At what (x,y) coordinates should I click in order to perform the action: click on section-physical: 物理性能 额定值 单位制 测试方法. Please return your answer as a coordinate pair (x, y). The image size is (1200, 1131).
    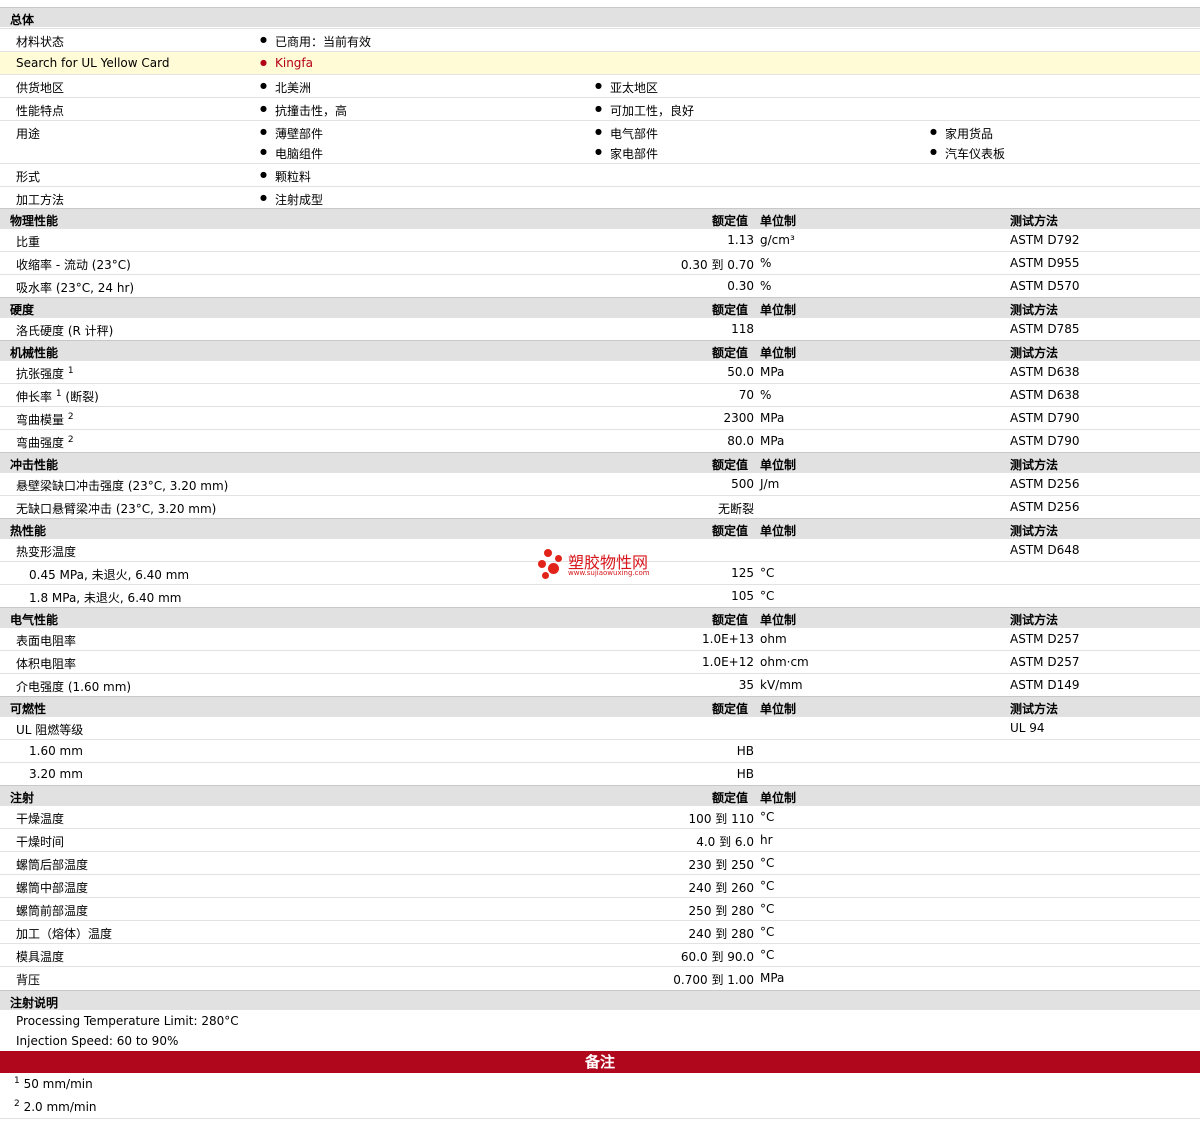
    Looking at the image, I should click on (600, 218).